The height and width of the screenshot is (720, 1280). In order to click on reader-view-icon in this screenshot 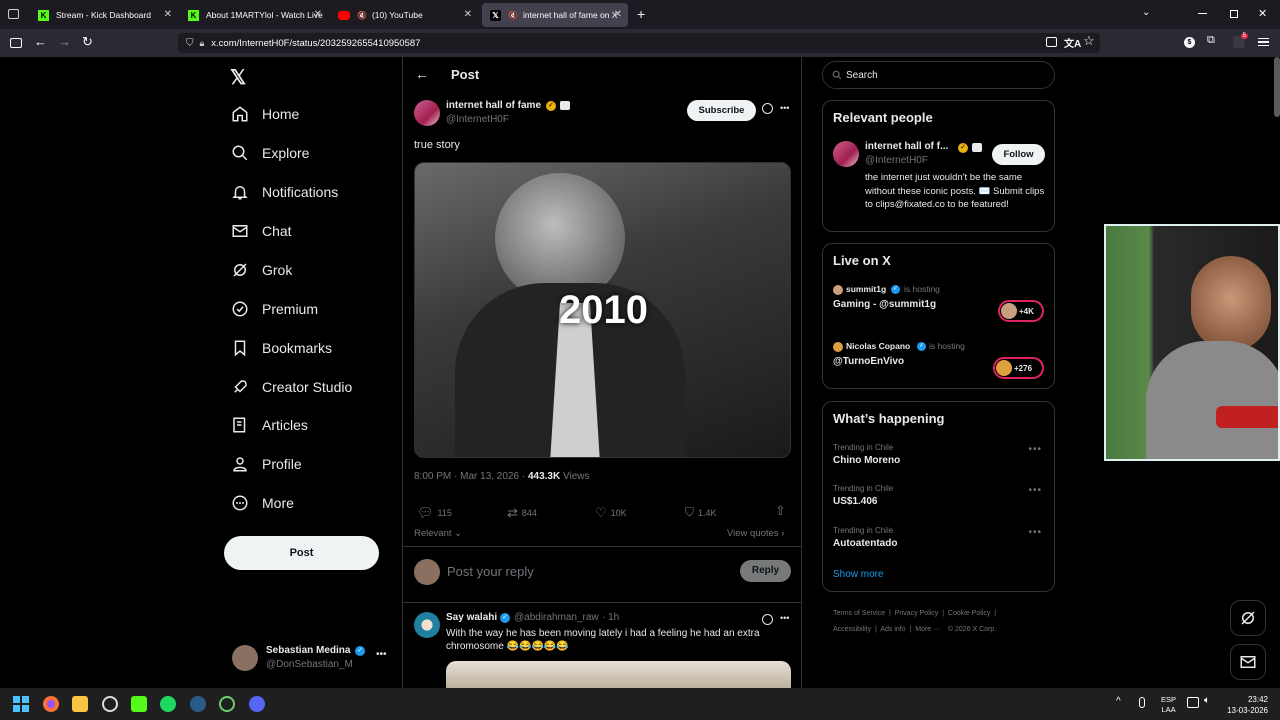, I will do `click(1051, 42)`.